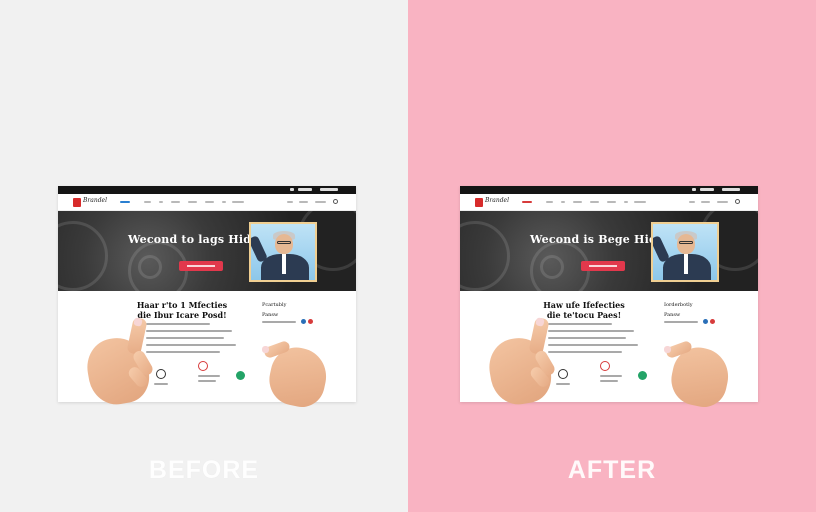  What do you see at coordinates (196, 239) in the screenshot?
I see `hero-title: Wecond to lags Hides` at bounding box center [196, 239].